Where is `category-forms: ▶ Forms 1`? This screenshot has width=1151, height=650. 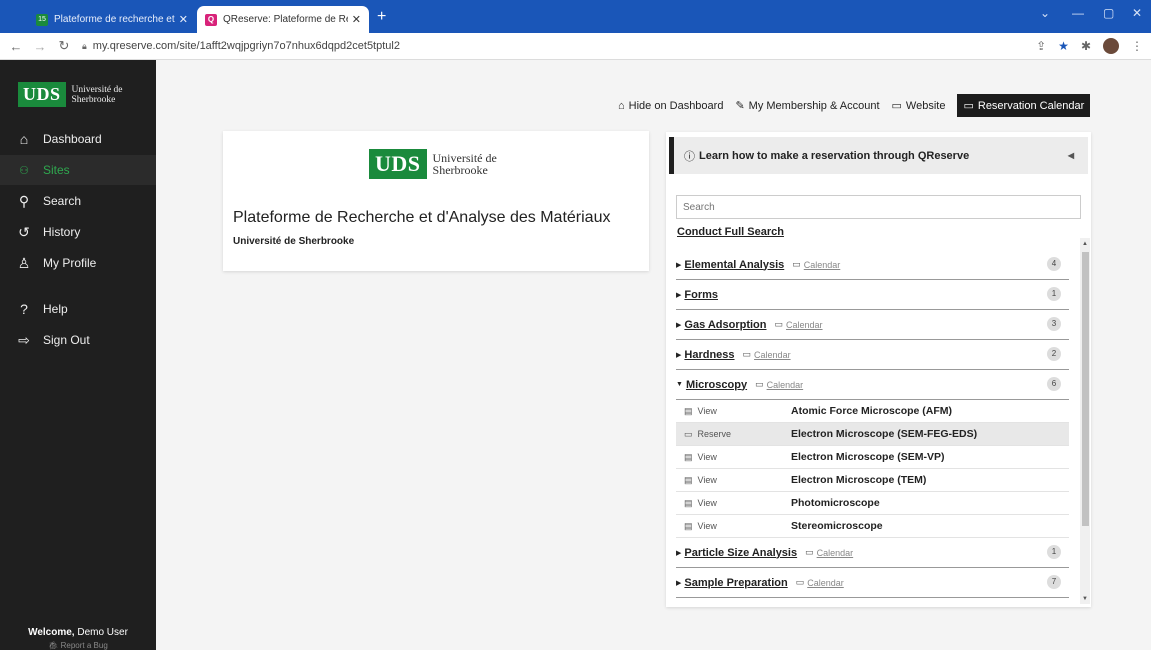
category-forms: ▶ Forms 1 is located at coordinates (872, 295).